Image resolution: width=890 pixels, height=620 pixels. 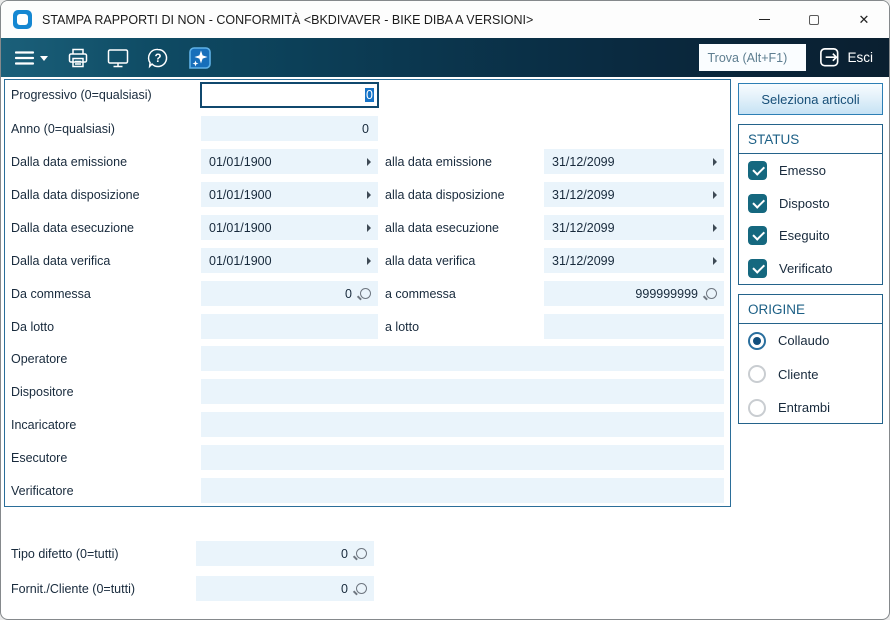 I want to click on chevron-down-icon, so click(x=44, y=58).